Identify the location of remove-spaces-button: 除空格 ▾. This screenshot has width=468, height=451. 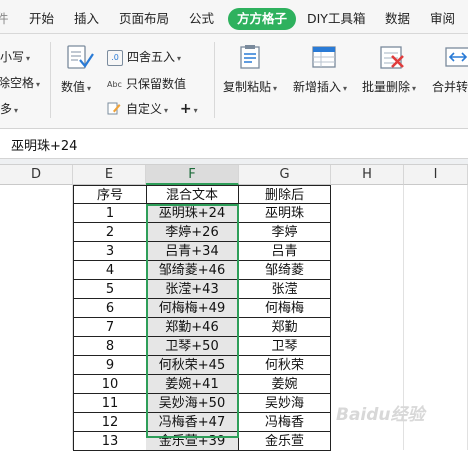
(20, 82).